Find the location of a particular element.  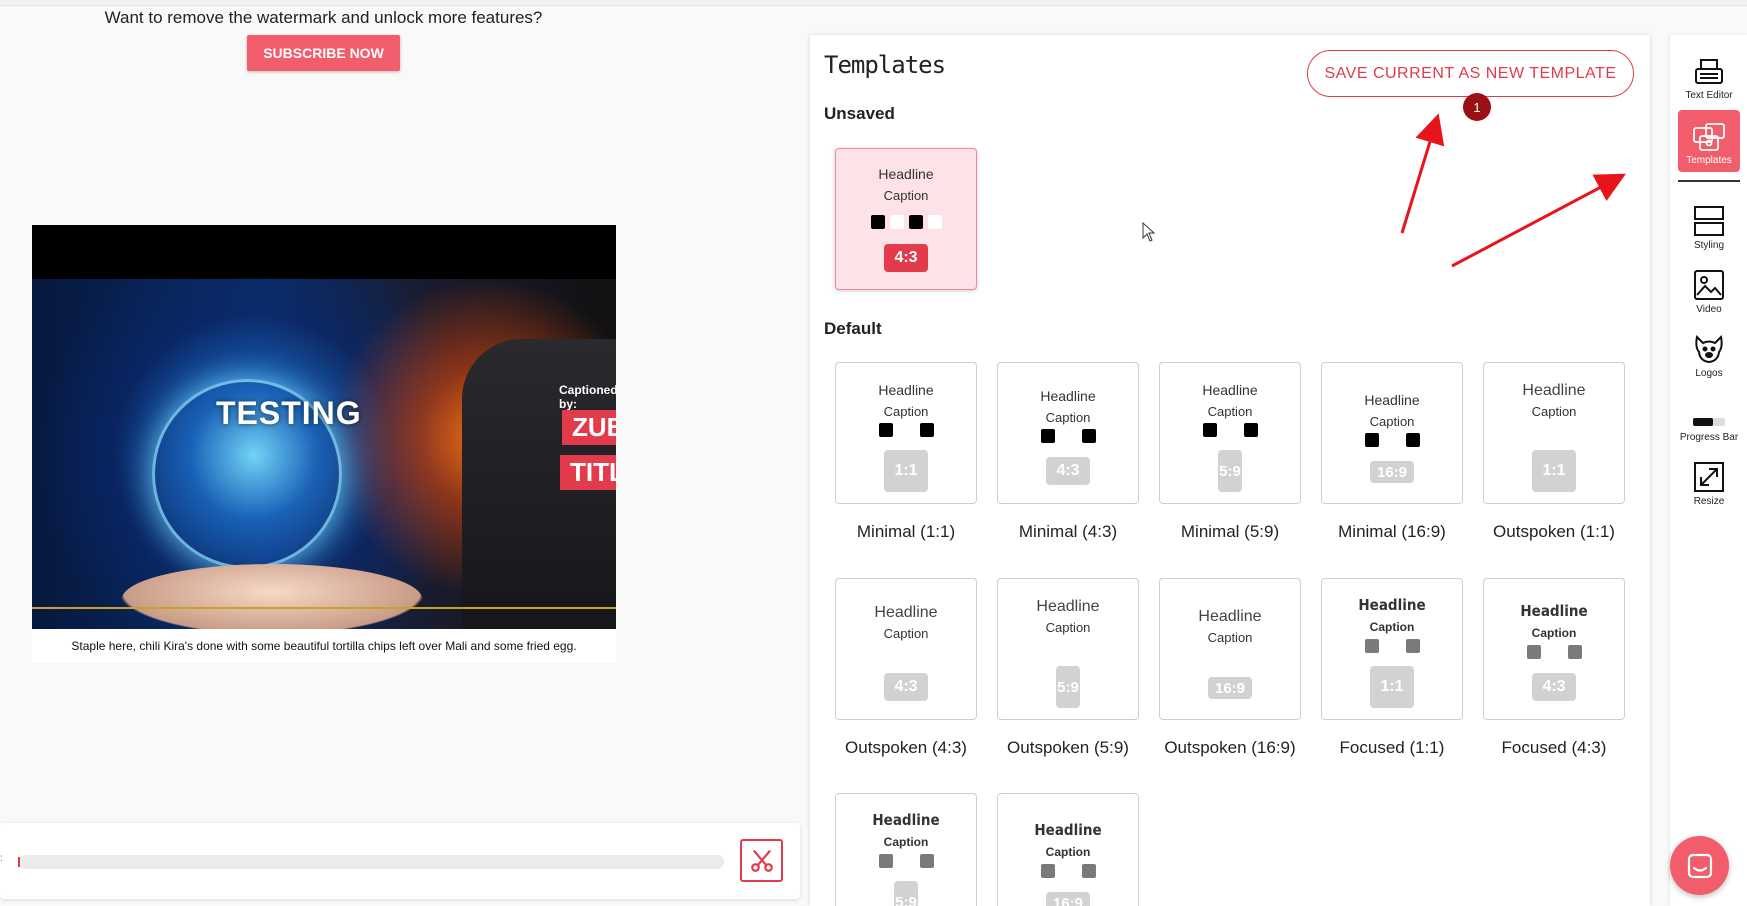

timeline-track is located at coordinates (371, 862).